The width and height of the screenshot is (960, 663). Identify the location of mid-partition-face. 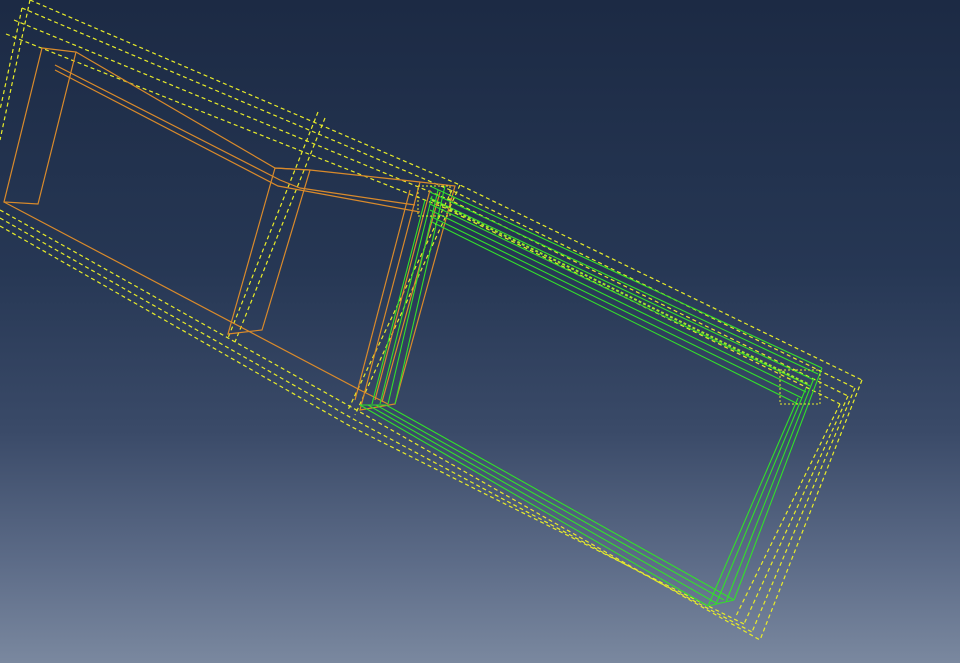
(269, 251).